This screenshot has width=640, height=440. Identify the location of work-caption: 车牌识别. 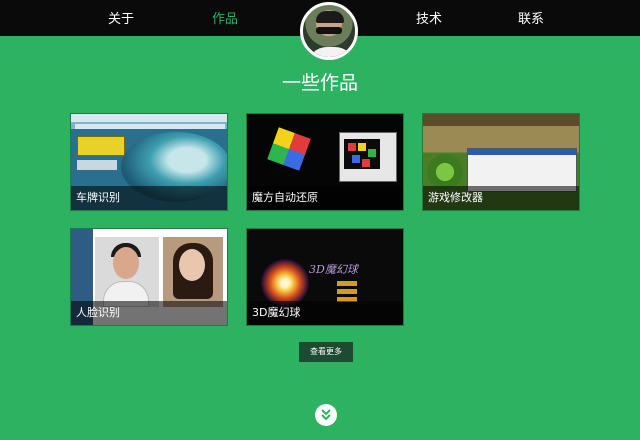
(149, 198).